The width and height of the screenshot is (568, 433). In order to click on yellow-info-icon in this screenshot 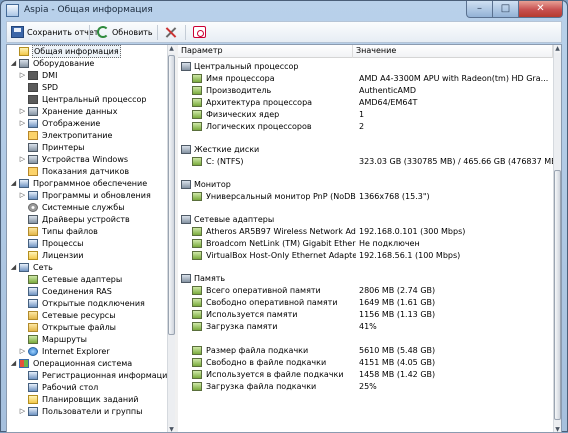, I will do `click(24, 51)`.